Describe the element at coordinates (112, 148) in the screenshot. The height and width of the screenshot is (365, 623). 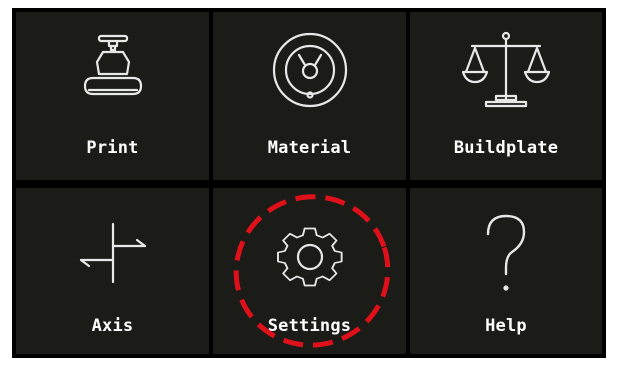
I see `tile-label-print: Print` at that location.